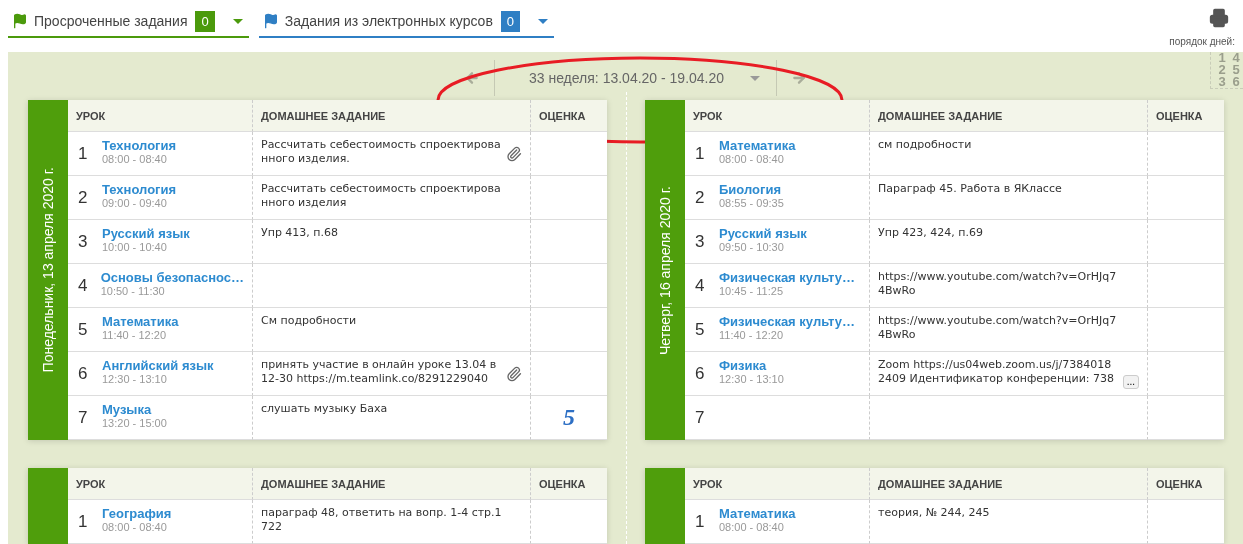 The width and height of the screenshot is (1243, 544). I want to click on homework-text: Параграф 45. Работа в ЯКлассе, so click(970, 189).